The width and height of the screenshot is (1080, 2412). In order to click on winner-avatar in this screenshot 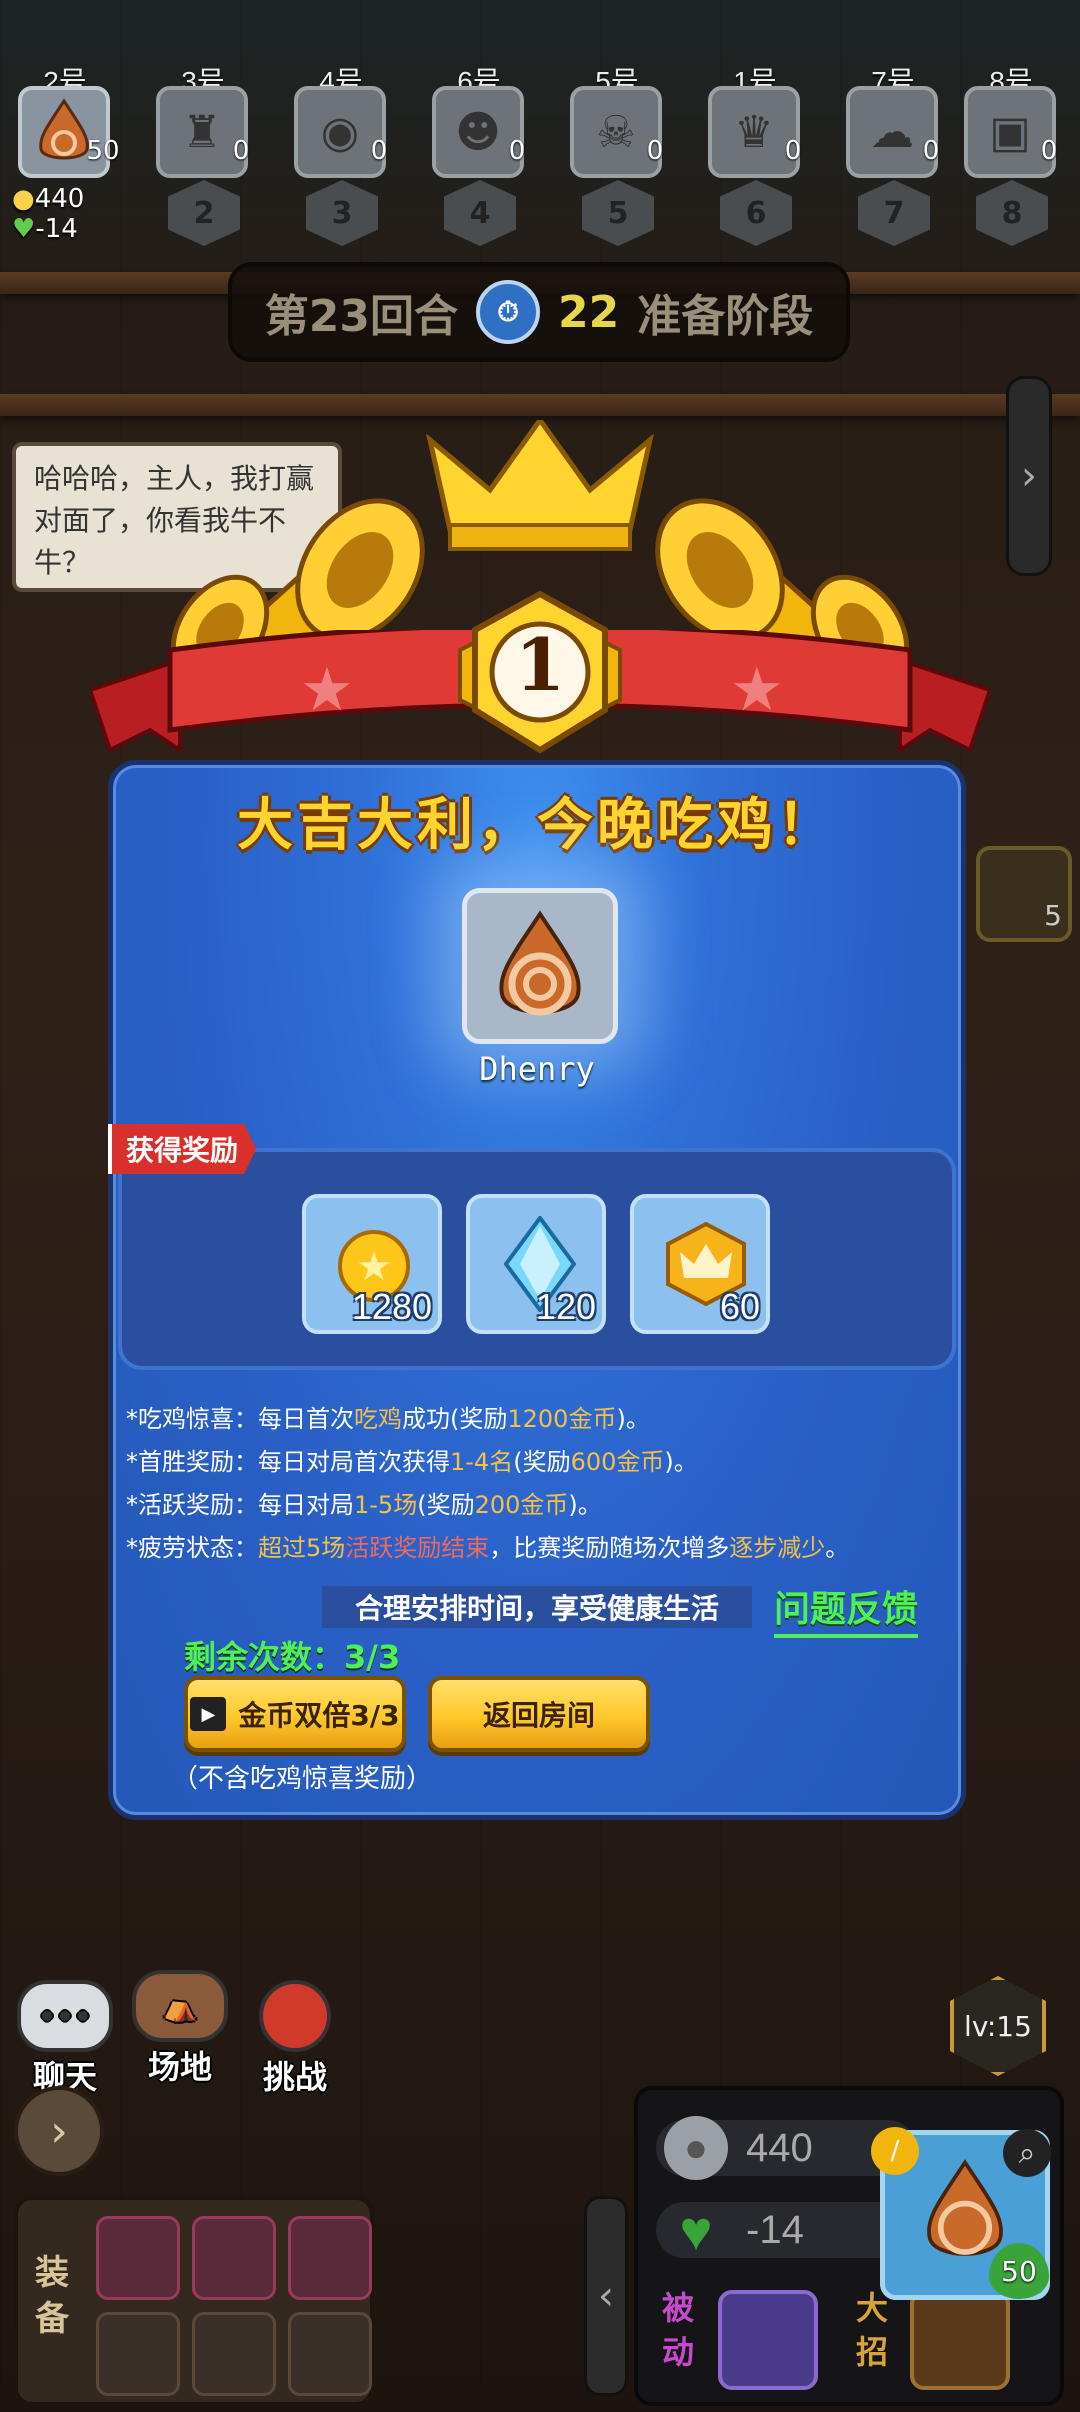, I will do `click(540, 966)`.